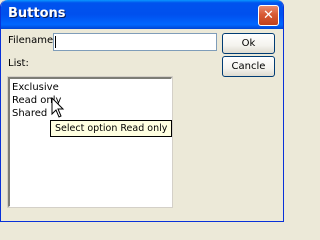 This screenshot has width=320, height=240. I want to click on close-button: ✕, so click(268, 15).